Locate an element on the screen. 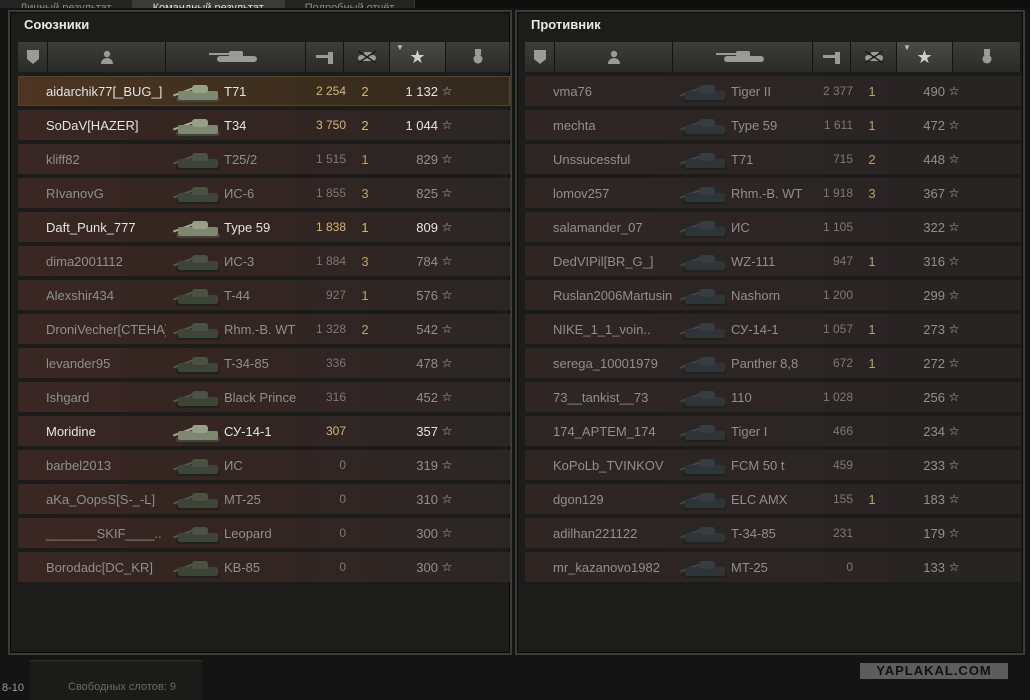 The image size is (1030, 700). xp-value: 300 is located at coordinates (427, 567).